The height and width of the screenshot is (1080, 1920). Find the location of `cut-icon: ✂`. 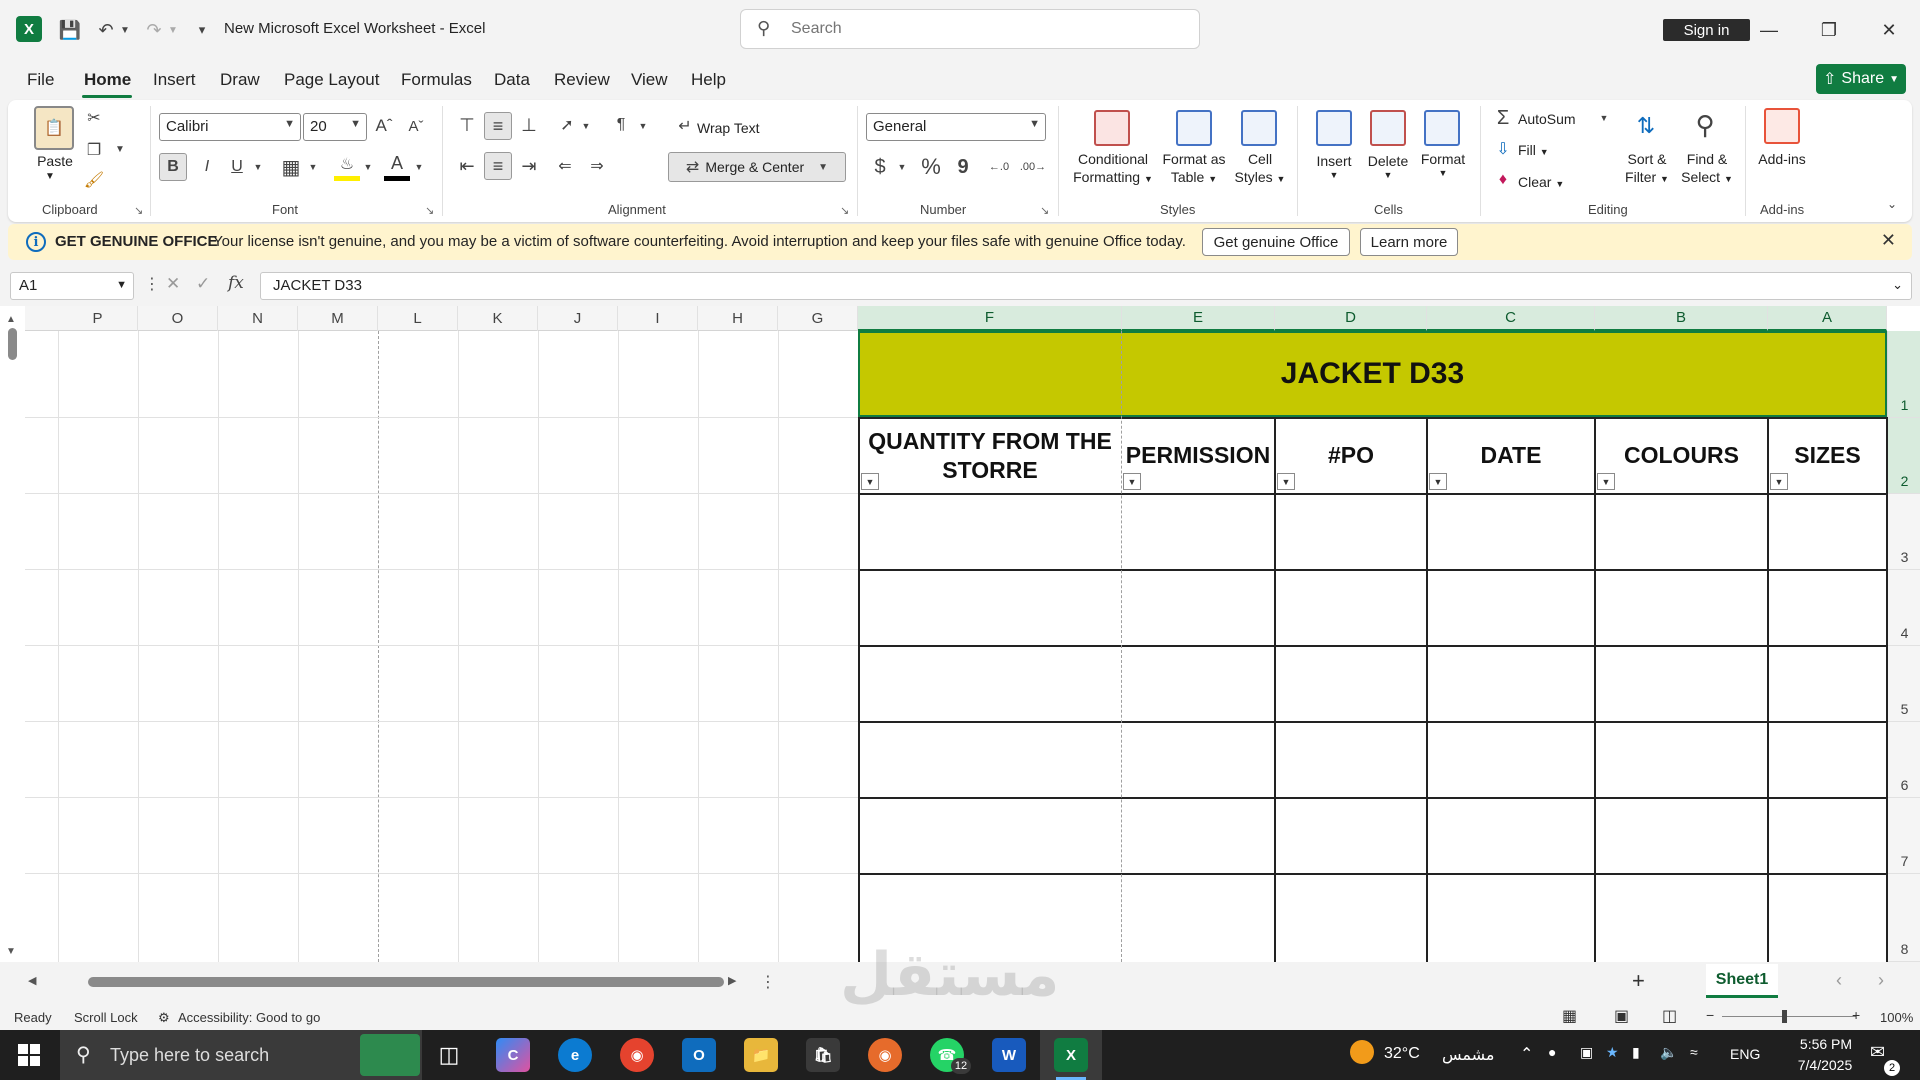

cut-icon: ✂ is located at coordinates (94, 118).